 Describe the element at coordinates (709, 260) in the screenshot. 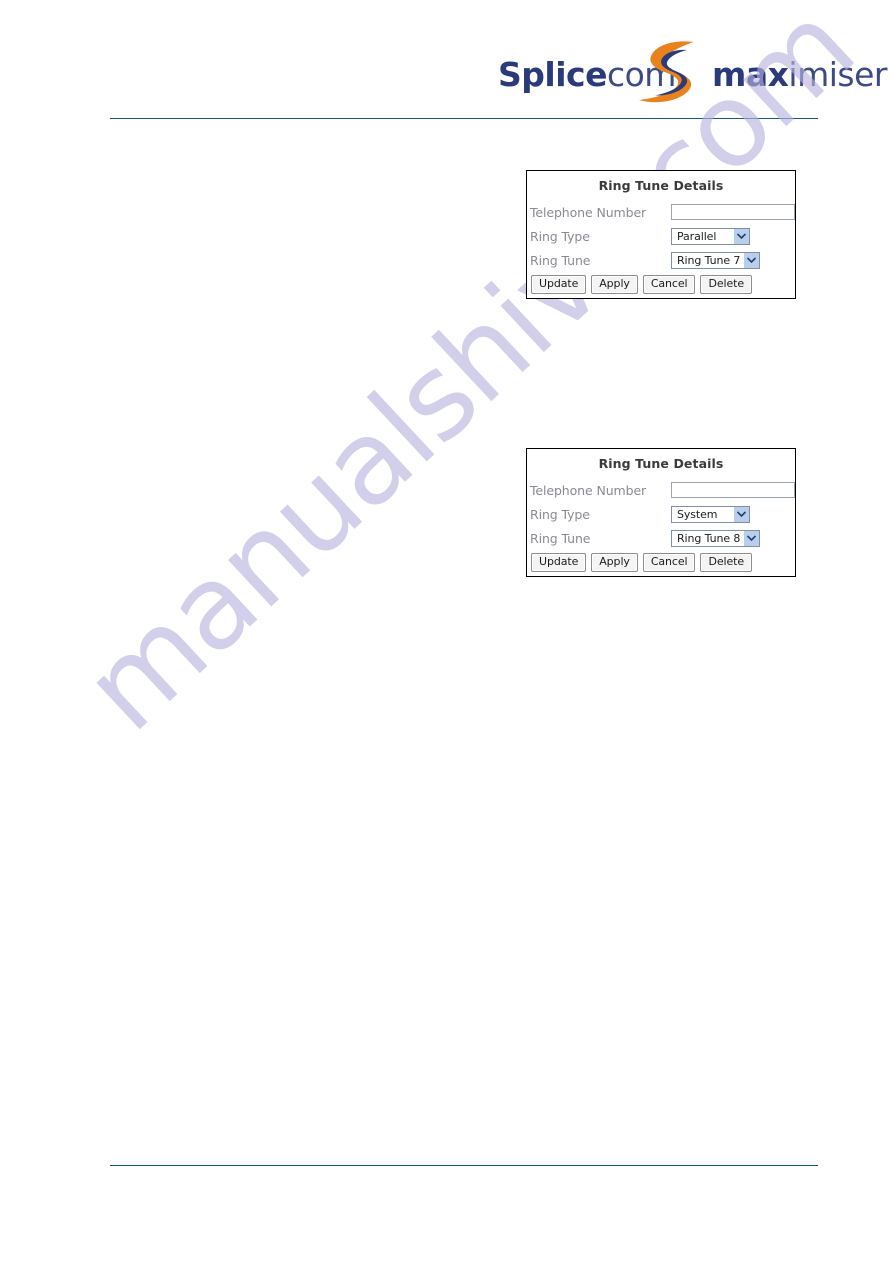

I see `ring-tune-selected-value: Ring Tune 7` at that location.